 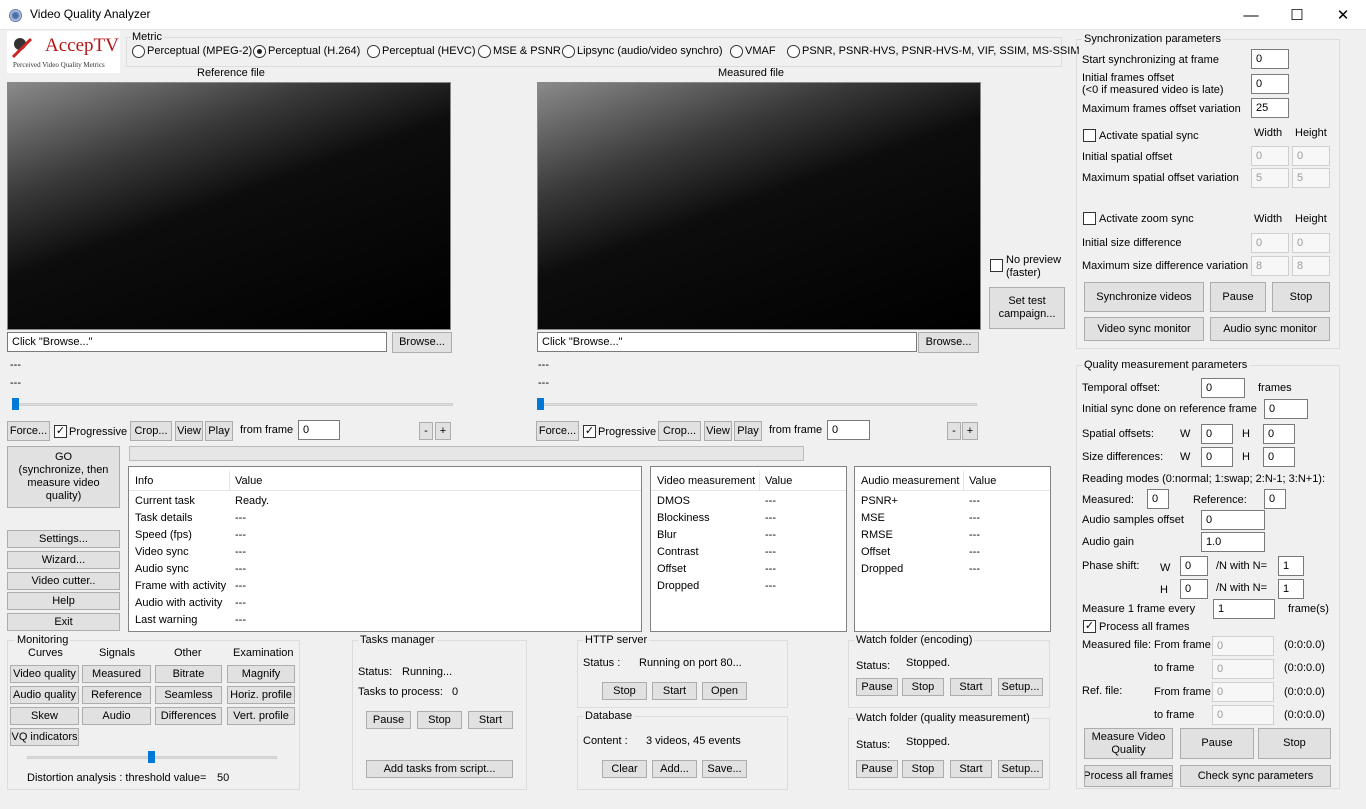 I want to click on reference-view-button: View, so click(x=189, y=431).